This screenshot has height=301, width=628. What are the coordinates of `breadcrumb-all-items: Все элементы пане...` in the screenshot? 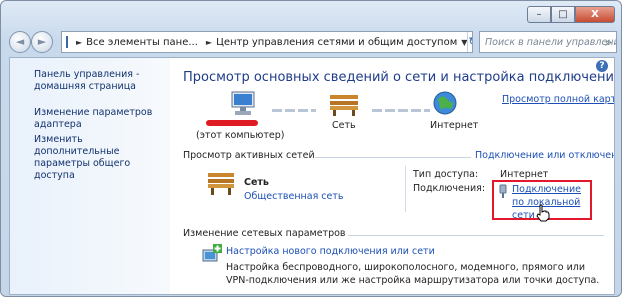 It's located at (142, 42).